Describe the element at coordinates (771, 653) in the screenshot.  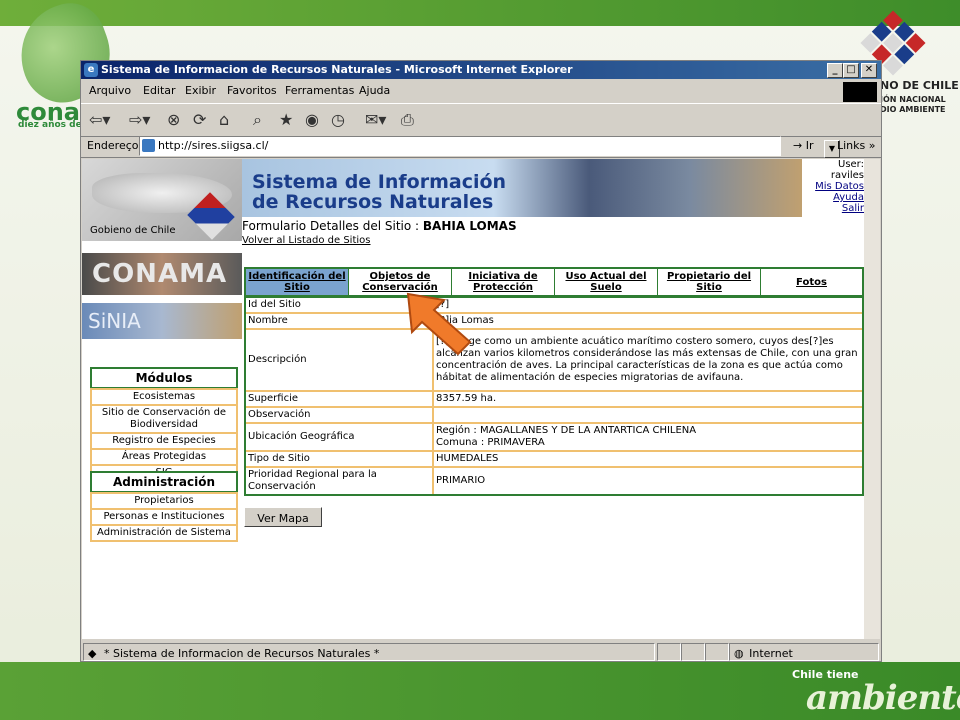
I see `zone-label: Internet` at that location.